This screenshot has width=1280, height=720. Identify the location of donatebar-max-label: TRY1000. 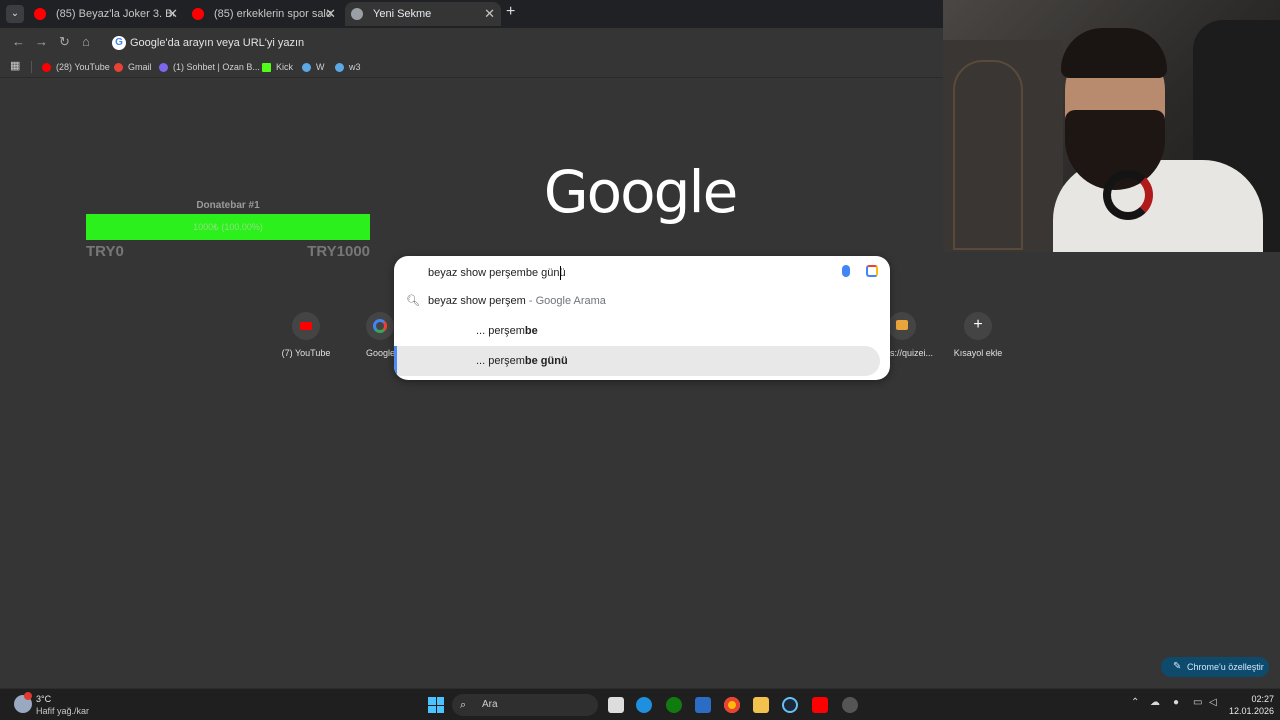
(338, 251).